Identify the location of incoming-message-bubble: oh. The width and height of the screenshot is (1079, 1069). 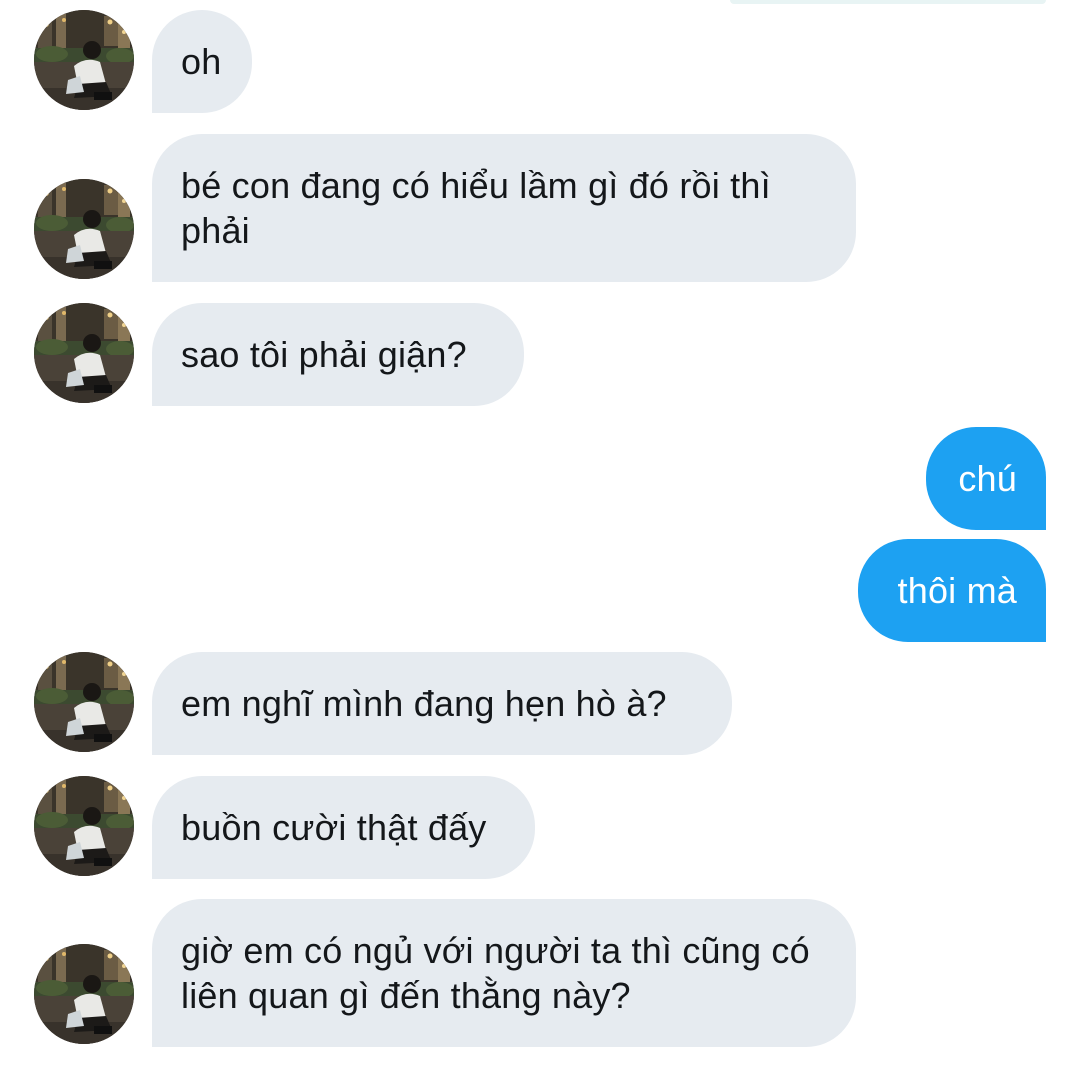
(202, 61).